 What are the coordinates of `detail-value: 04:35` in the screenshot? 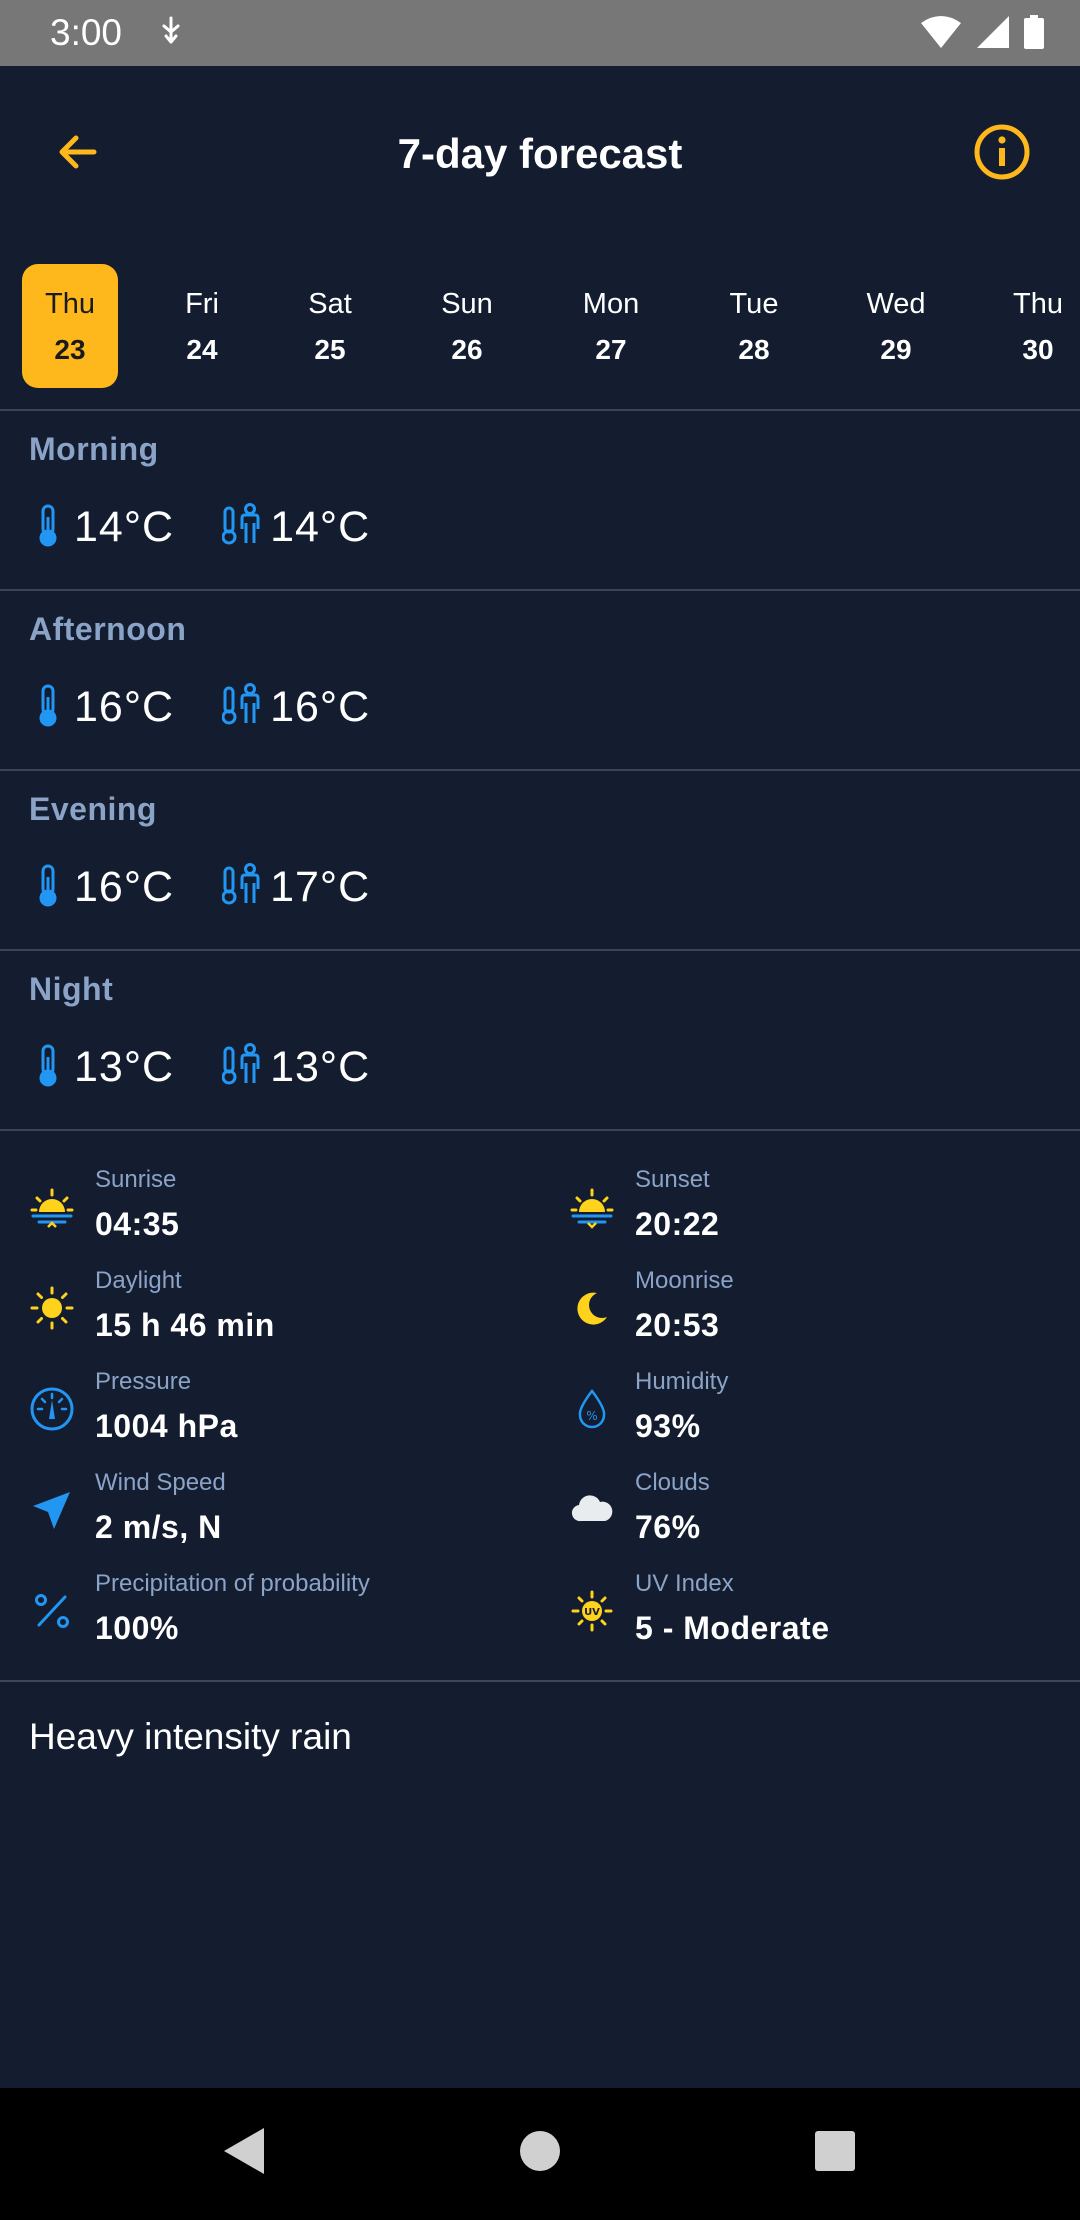 It's located at (137, 1224).